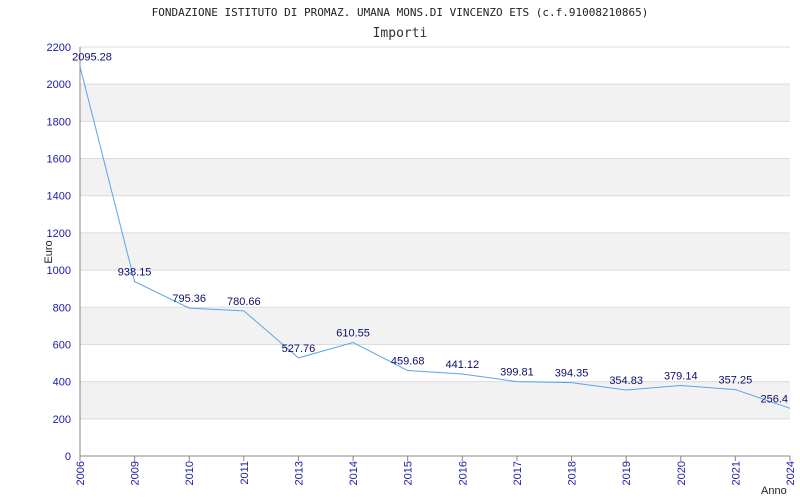 The width and height of the screenshot is (800, 500). I want to click on y-axis-label: Euro, so click(49, 251).